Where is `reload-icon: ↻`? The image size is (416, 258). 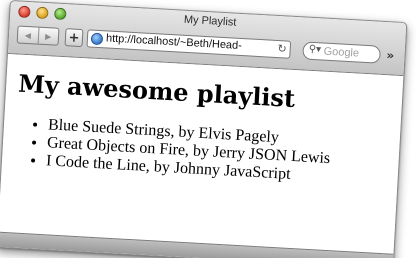
reload-icon: ↻ is located at coordinates (282, 49).